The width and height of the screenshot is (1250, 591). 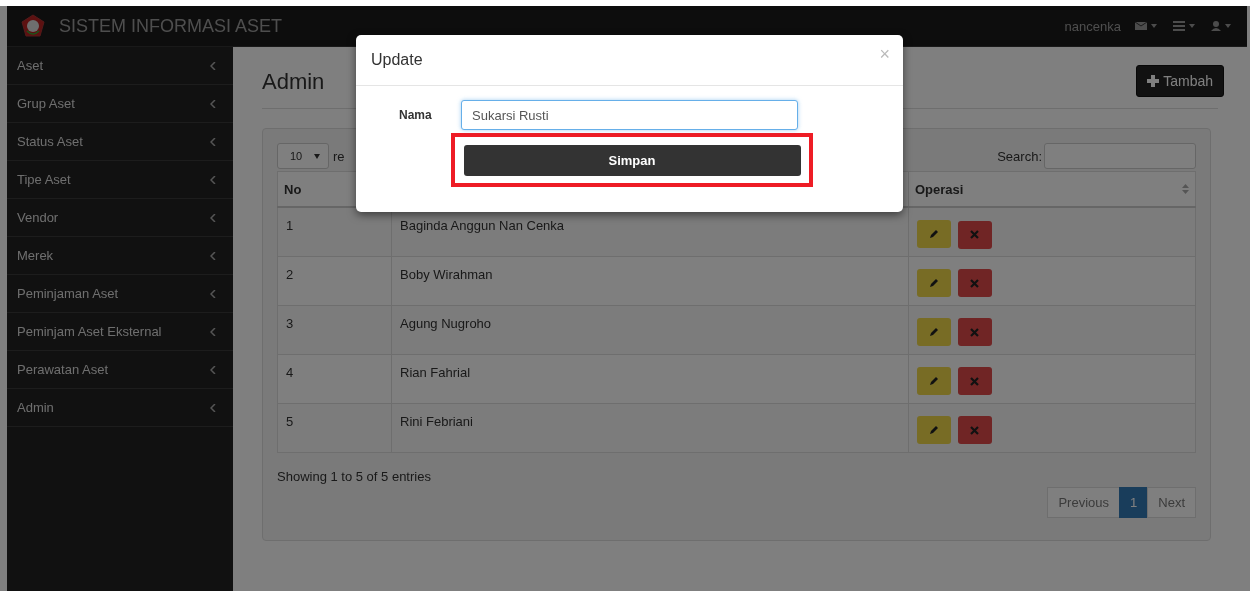 What do you see at coordinates (1180, 80) in the screenshot?
I see `add-button: Tambah` at bounding box center [1180, 80].